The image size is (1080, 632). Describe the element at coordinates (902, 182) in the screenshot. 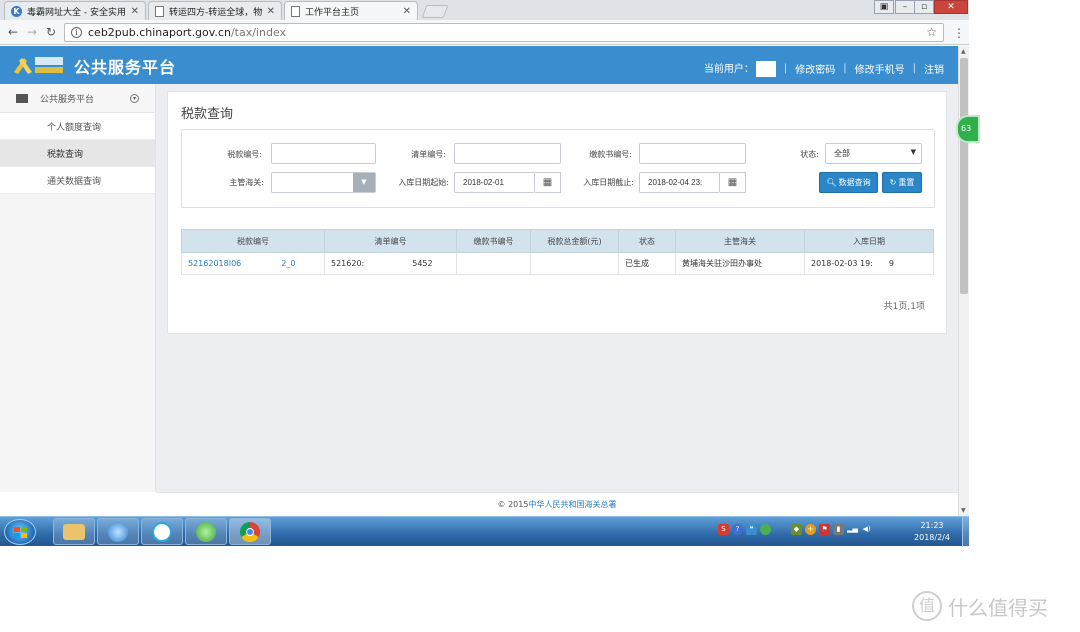

I see `reset-button: ↻ 重置` at that location.